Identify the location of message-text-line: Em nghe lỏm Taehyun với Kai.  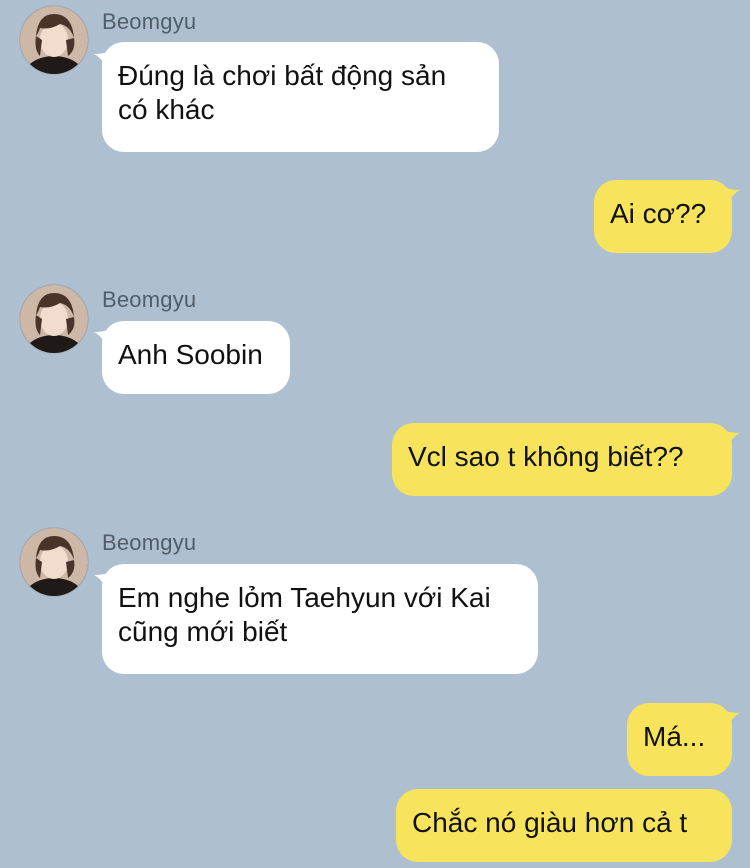
(304, 597).